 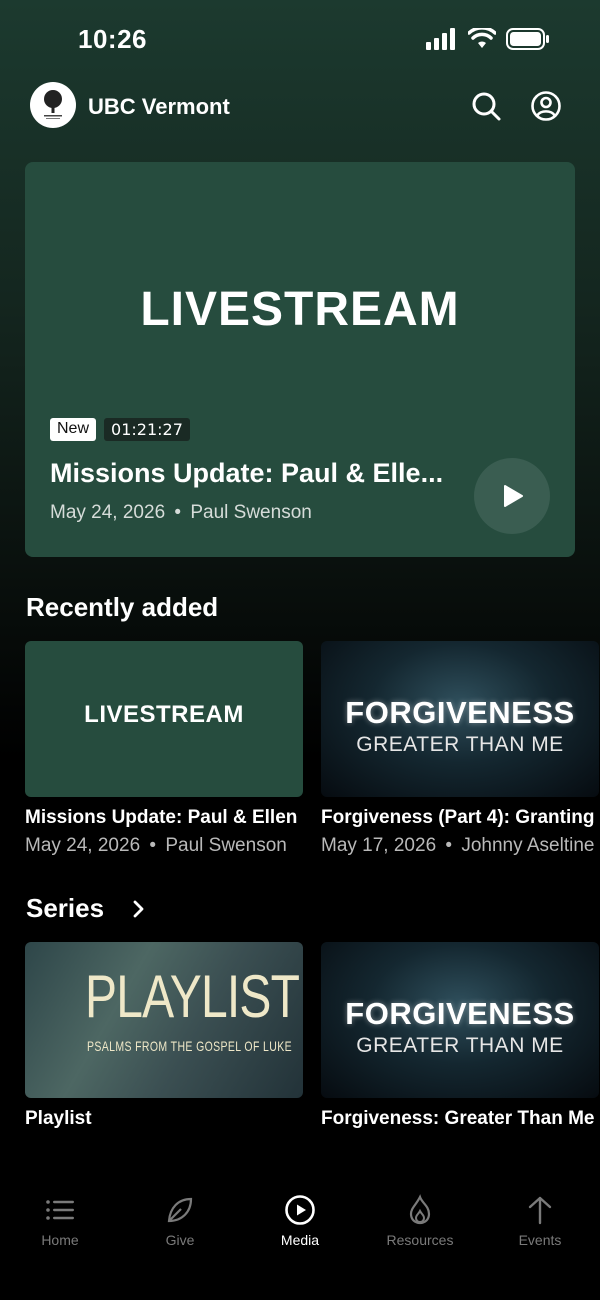 I want to click on series-title: Forgiveness: Greater Than Me, so click(x=458, y=1118).